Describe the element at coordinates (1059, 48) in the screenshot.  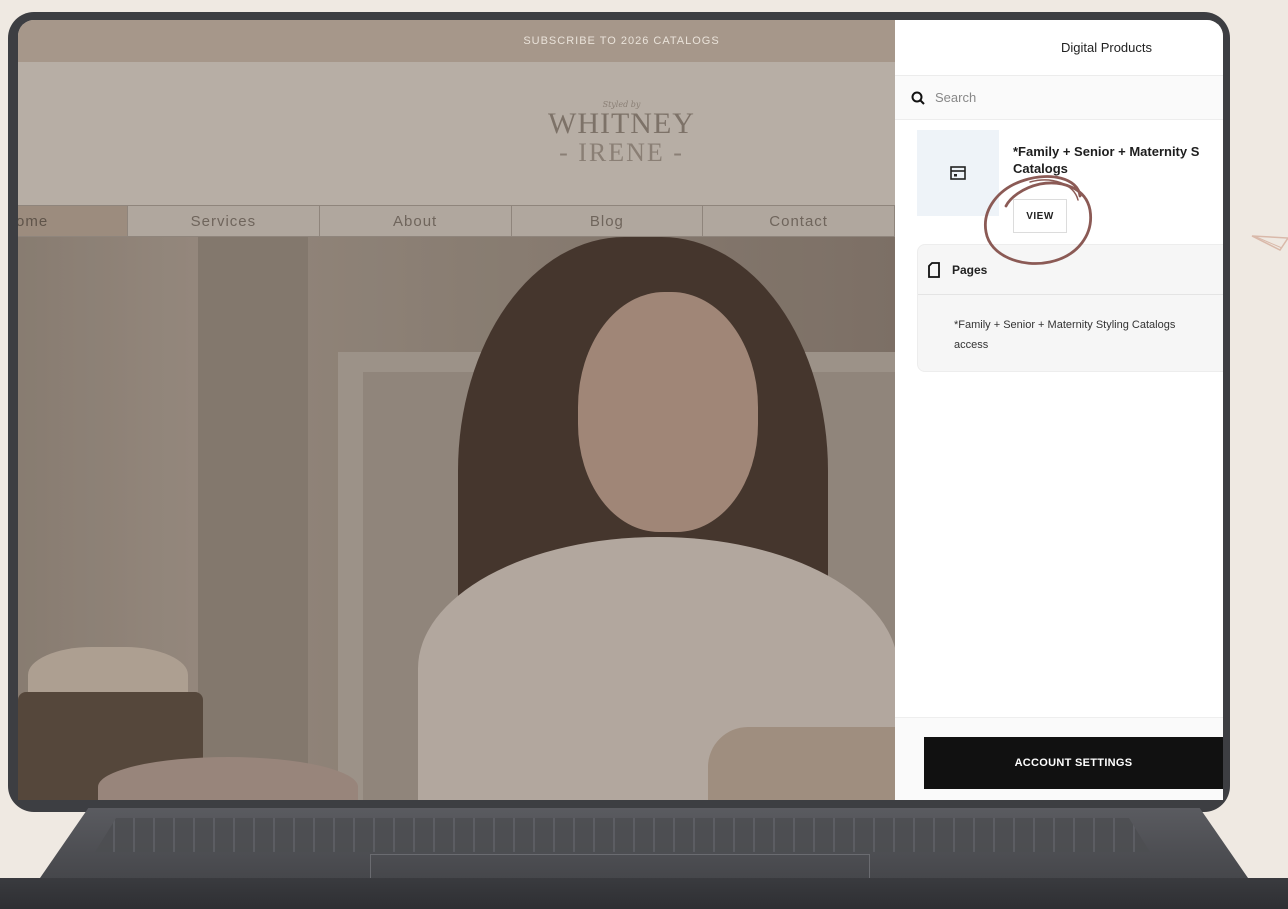
I see `panel-title: Digital Products` at that location.